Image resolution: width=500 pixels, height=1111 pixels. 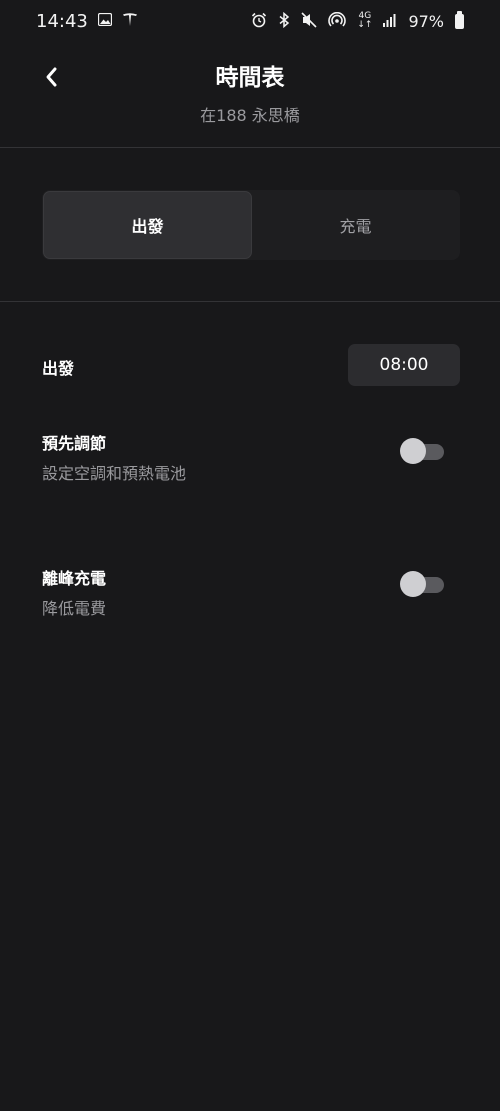 I want to click on signal-icon, so click(x=390, y=21).